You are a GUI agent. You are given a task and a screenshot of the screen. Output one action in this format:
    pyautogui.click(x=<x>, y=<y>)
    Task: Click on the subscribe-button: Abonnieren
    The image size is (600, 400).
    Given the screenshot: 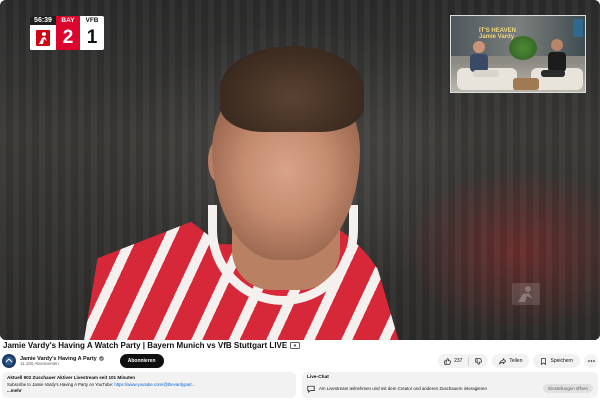 What is the action you would take?
    pyautogui.click(x=141, y=361)
    